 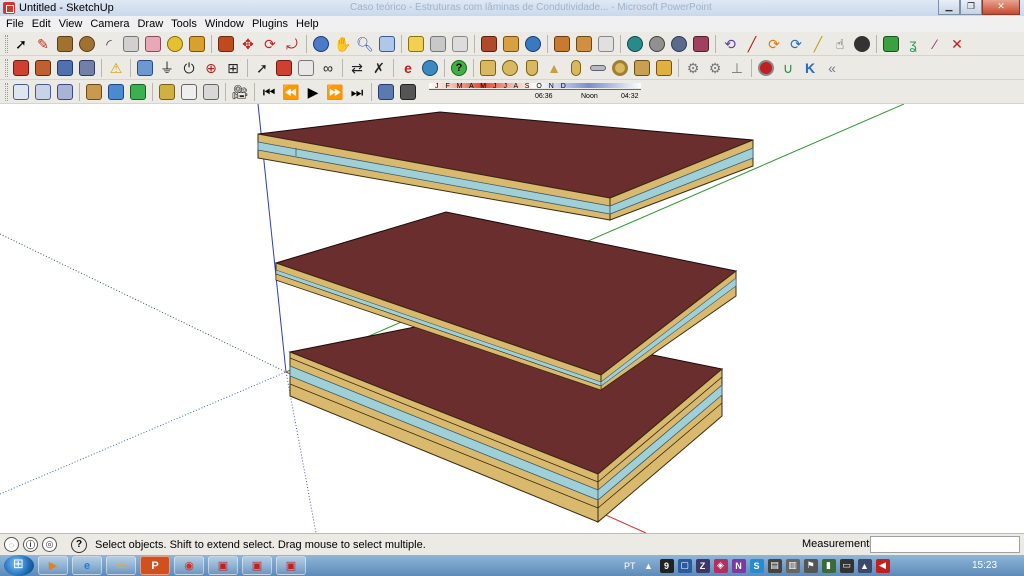 I want to click on stamp-icon: ⊥, so click(x=737, y=68).